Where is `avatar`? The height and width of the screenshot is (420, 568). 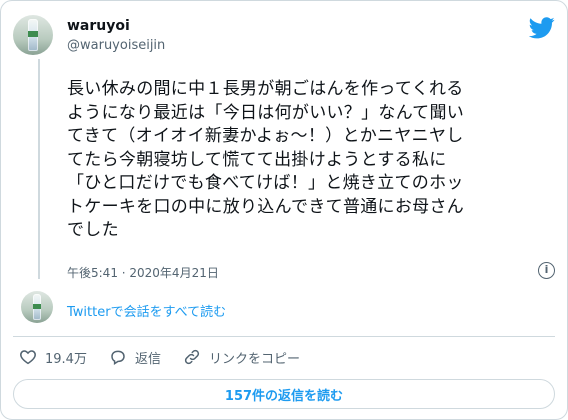
avatar is located at coordinates (33, 35).